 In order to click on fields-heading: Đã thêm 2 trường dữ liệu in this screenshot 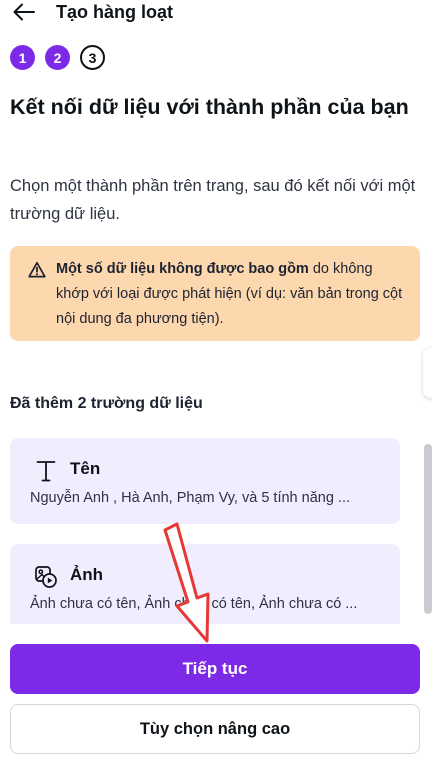, I will do `click(106, 403)`.